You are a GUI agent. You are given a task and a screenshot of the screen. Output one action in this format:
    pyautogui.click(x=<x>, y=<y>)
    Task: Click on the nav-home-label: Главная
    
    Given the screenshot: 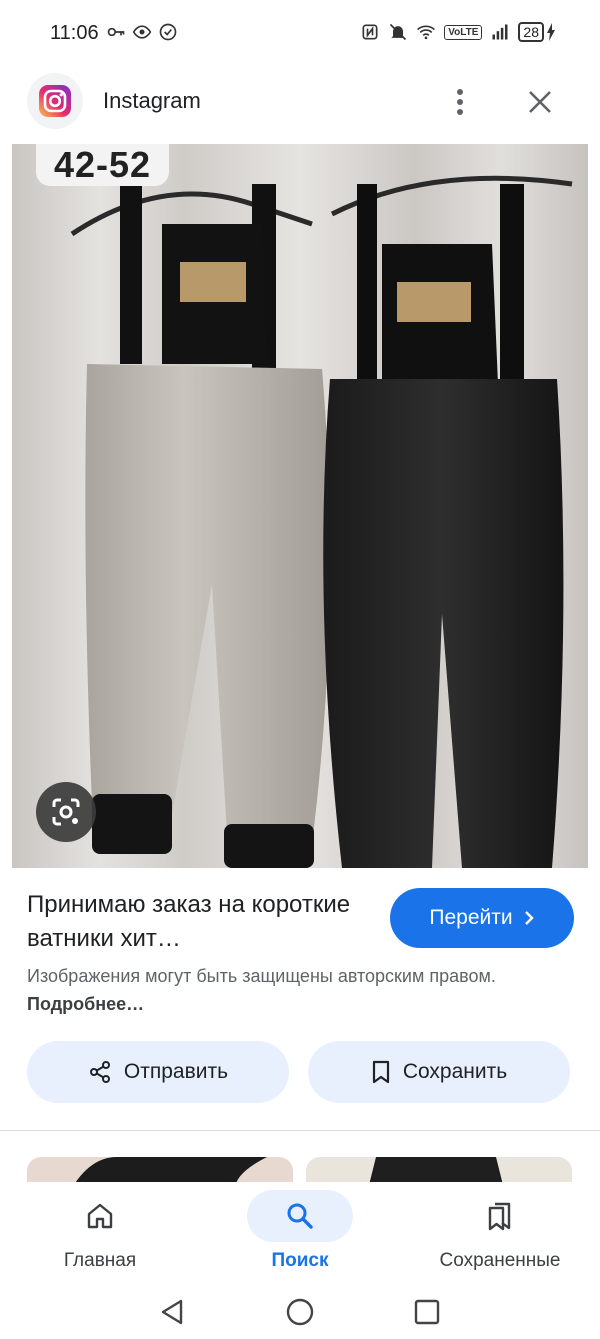 What is the action you would take?
    pyautogui.click(x=100, y=1260)
    